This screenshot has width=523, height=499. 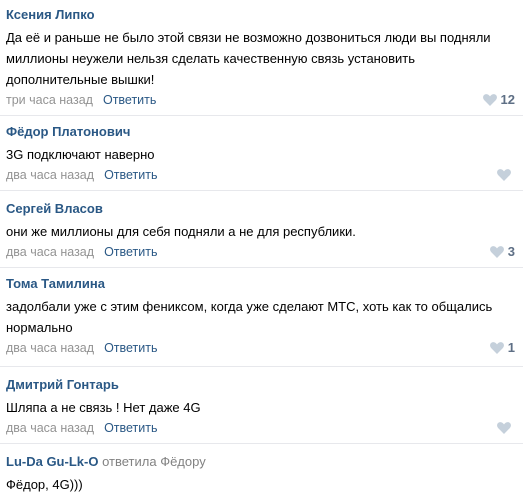 What do you see at coordinates (260, 100) in the screenshot?
I see `comment-meta: три часа назад Ответить 12` at bounding box center [260, 100].